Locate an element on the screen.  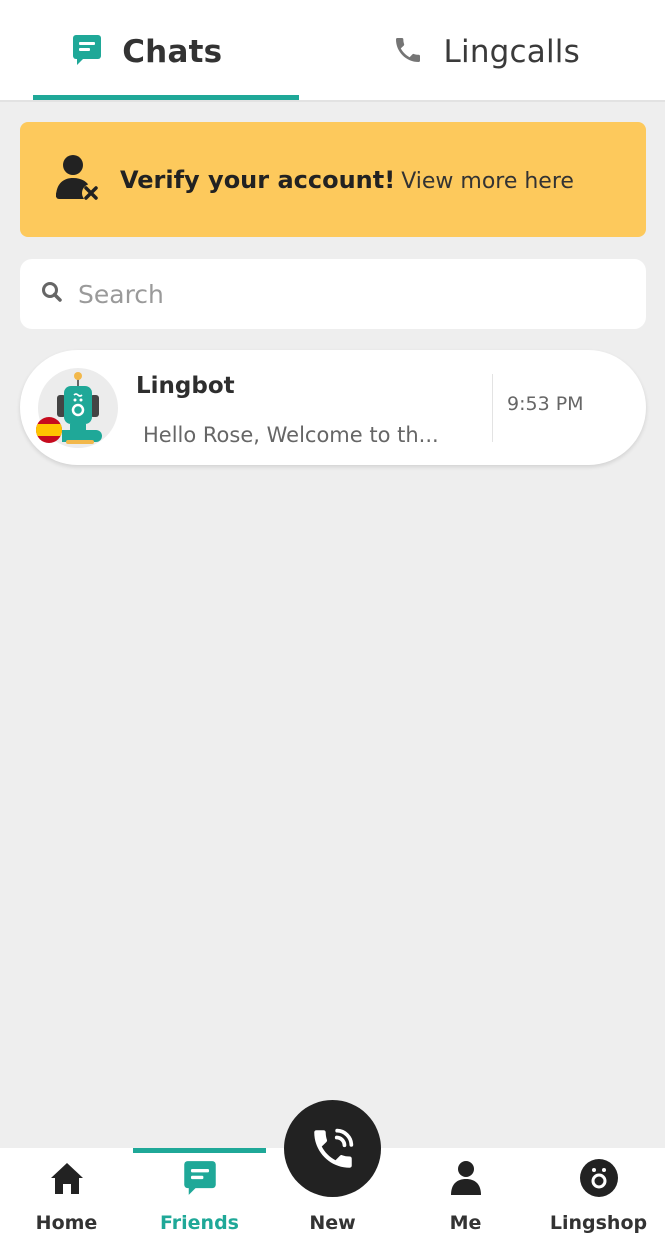
search-icon is located at coordinates (52, 294).